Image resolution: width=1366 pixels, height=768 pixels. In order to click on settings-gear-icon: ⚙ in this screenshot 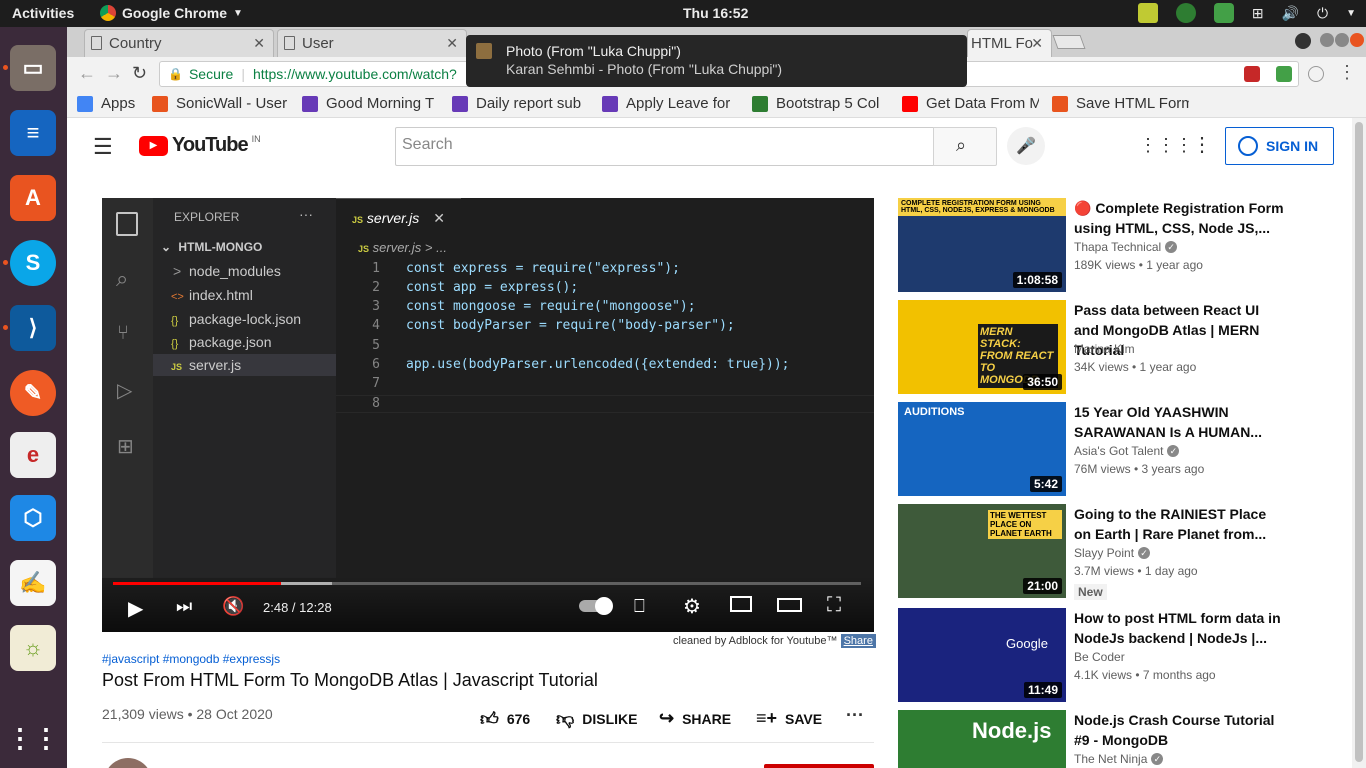, I will do `click(692, 606)`.